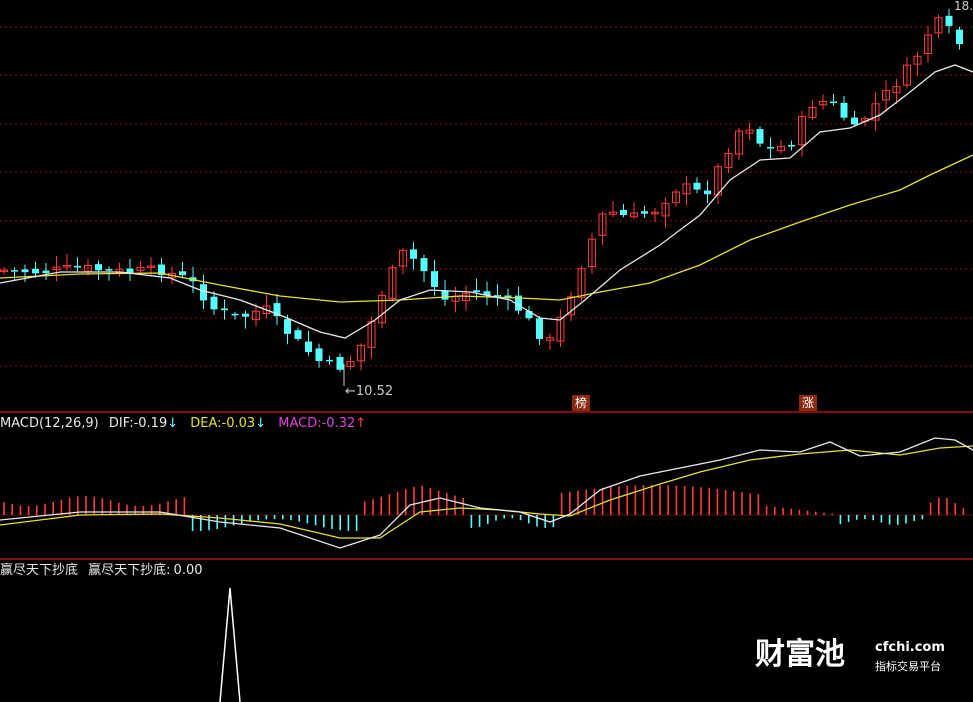 Image resolution: width=973 pixels, height=702 pixels. I want to click on low-price-marker: ←10.52, so click(369, 391).